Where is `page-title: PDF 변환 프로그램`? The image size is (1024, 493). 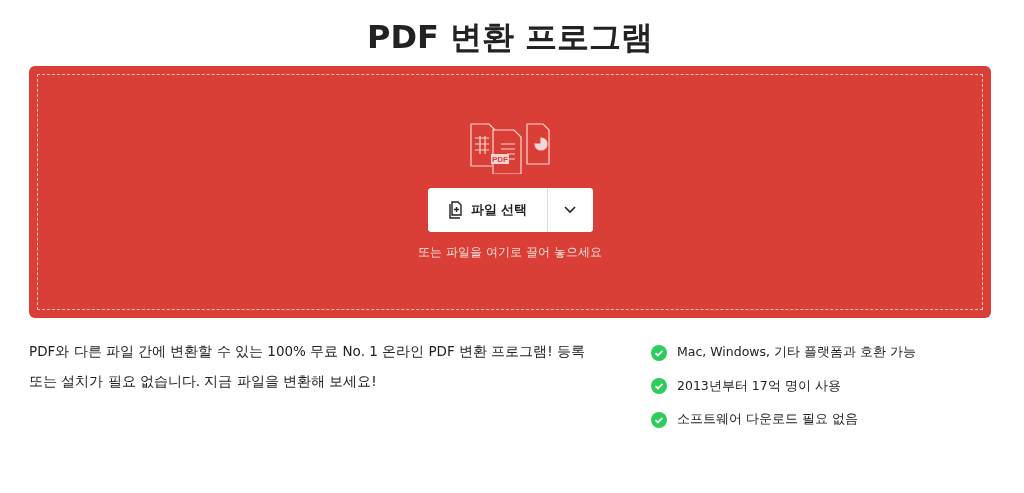
page-title: PDF 변환 프로그램 is located at coordinates (510, 37).